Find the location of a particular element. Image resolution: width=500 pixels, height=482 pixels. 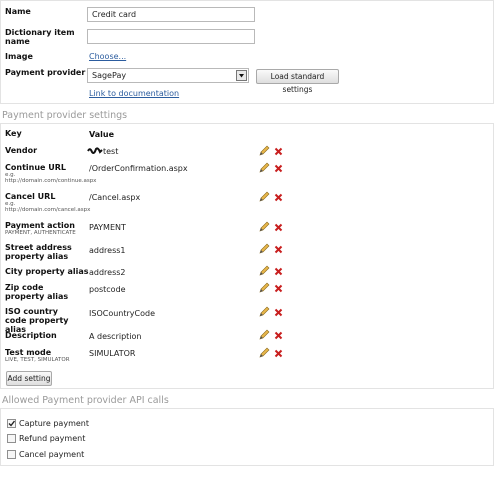

setting-key: Description is located at coordinates (31, 335).